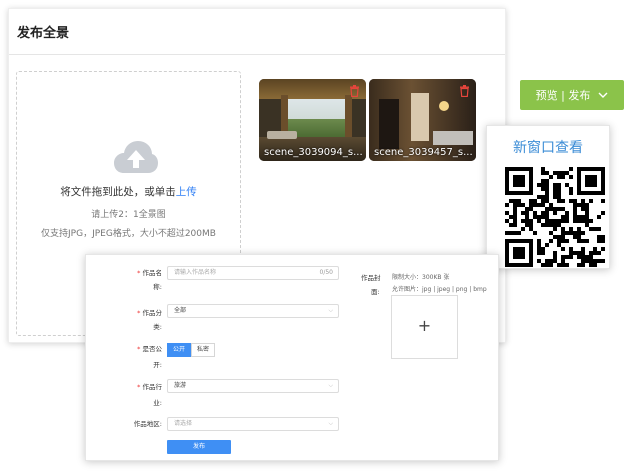 The width and height of the screenshot is (635, 472). What do you see at coordinates (548, 147) in the screenshot?
I see `qr-popup-title: 新窗口查看` at bounding box center [548, 147].